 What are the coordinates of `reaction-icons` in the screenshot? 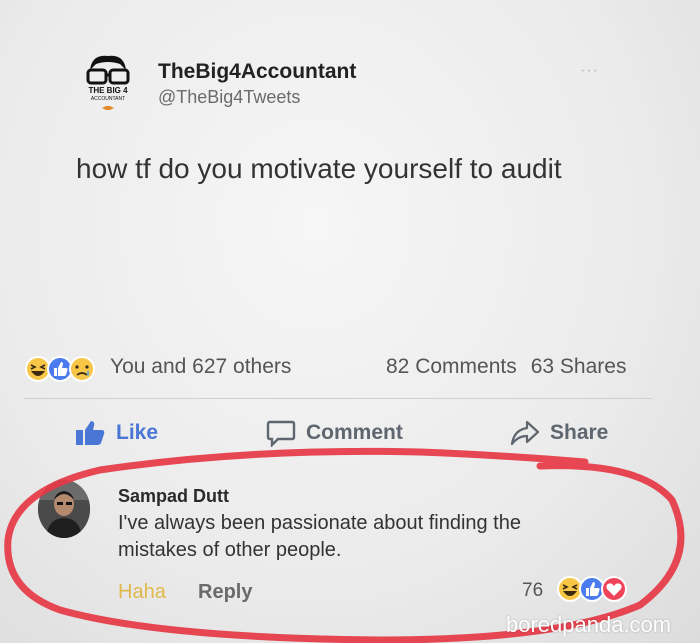 It's located at (69, 369).